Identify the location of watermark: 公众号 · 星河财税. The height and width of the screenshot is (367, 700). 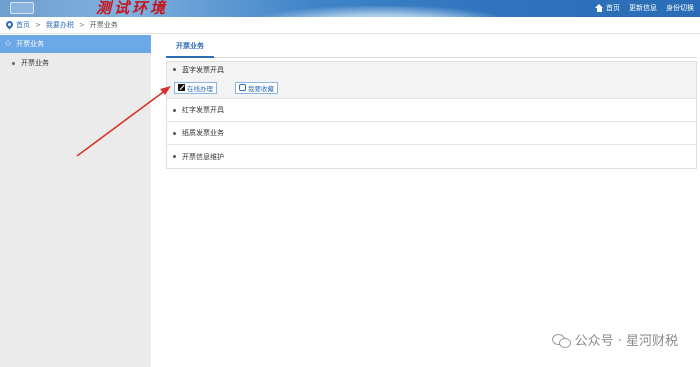
(614, 339).